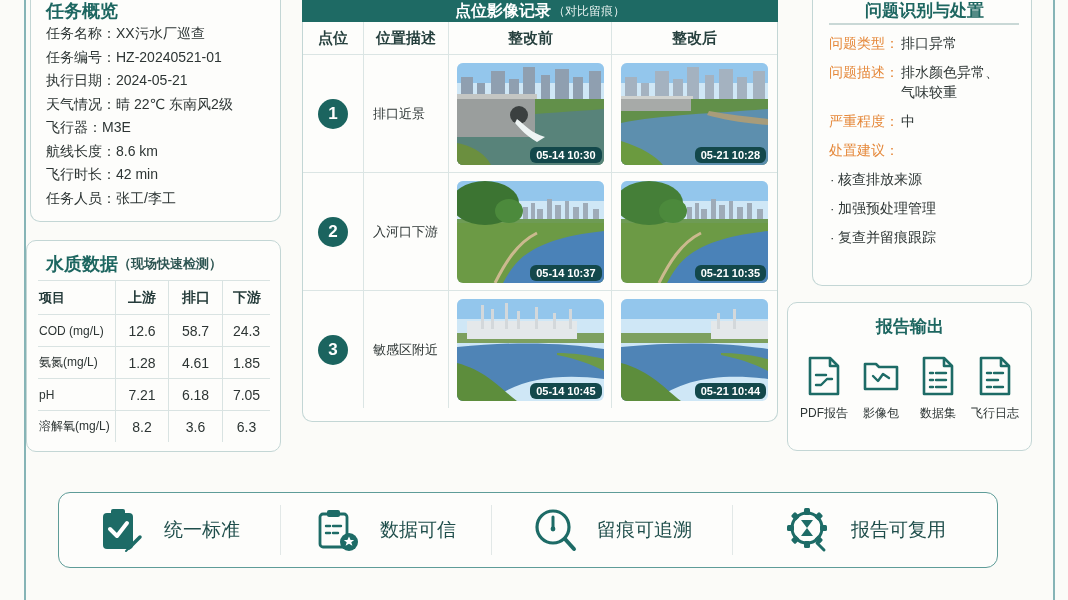  I want to click on document-chart-icon, so click(824, 376).